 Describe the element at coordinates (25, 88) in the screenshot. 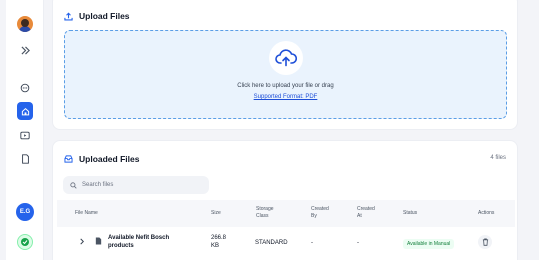

I see `chat-icon` at that location.